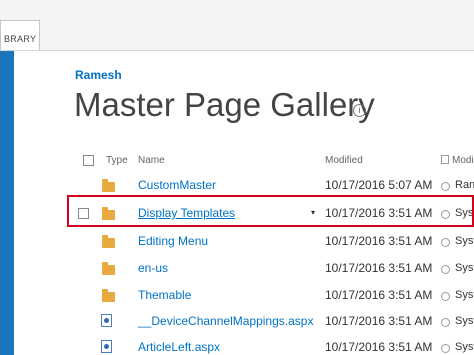 The width and height of the screenshot is (474, 355). I want to click on item-name-link: en-us, so click(153, 268).